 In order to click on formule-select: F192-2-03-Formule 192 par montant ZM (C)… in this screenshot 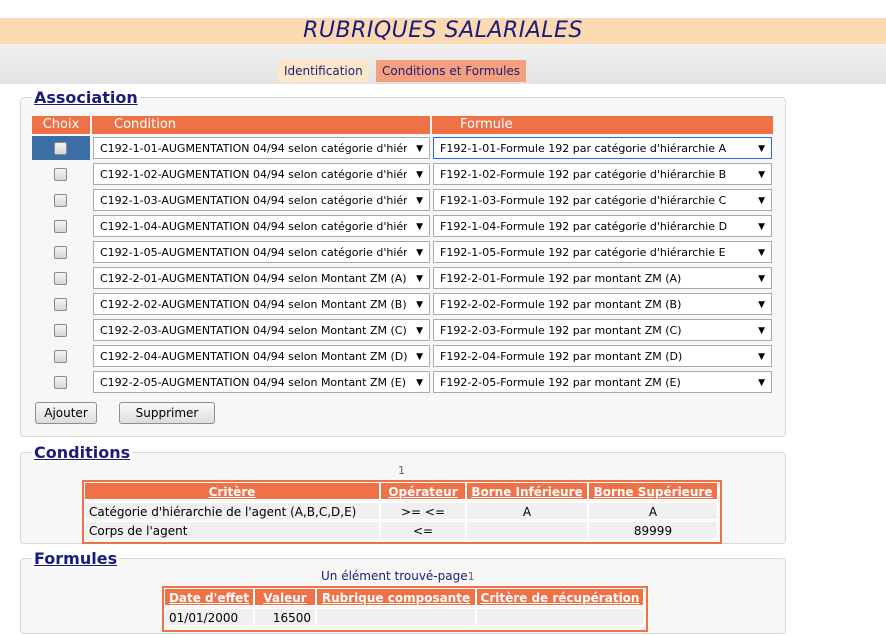, I will do `click(602, 330)`.